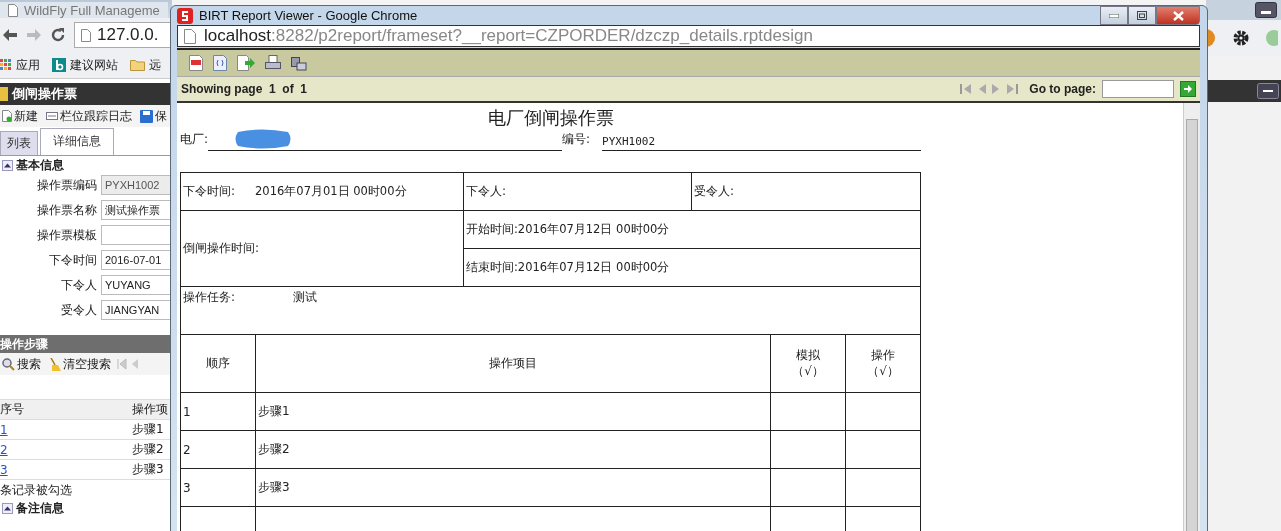  I want to click on field-label: 下令时间, so click(72, 260).